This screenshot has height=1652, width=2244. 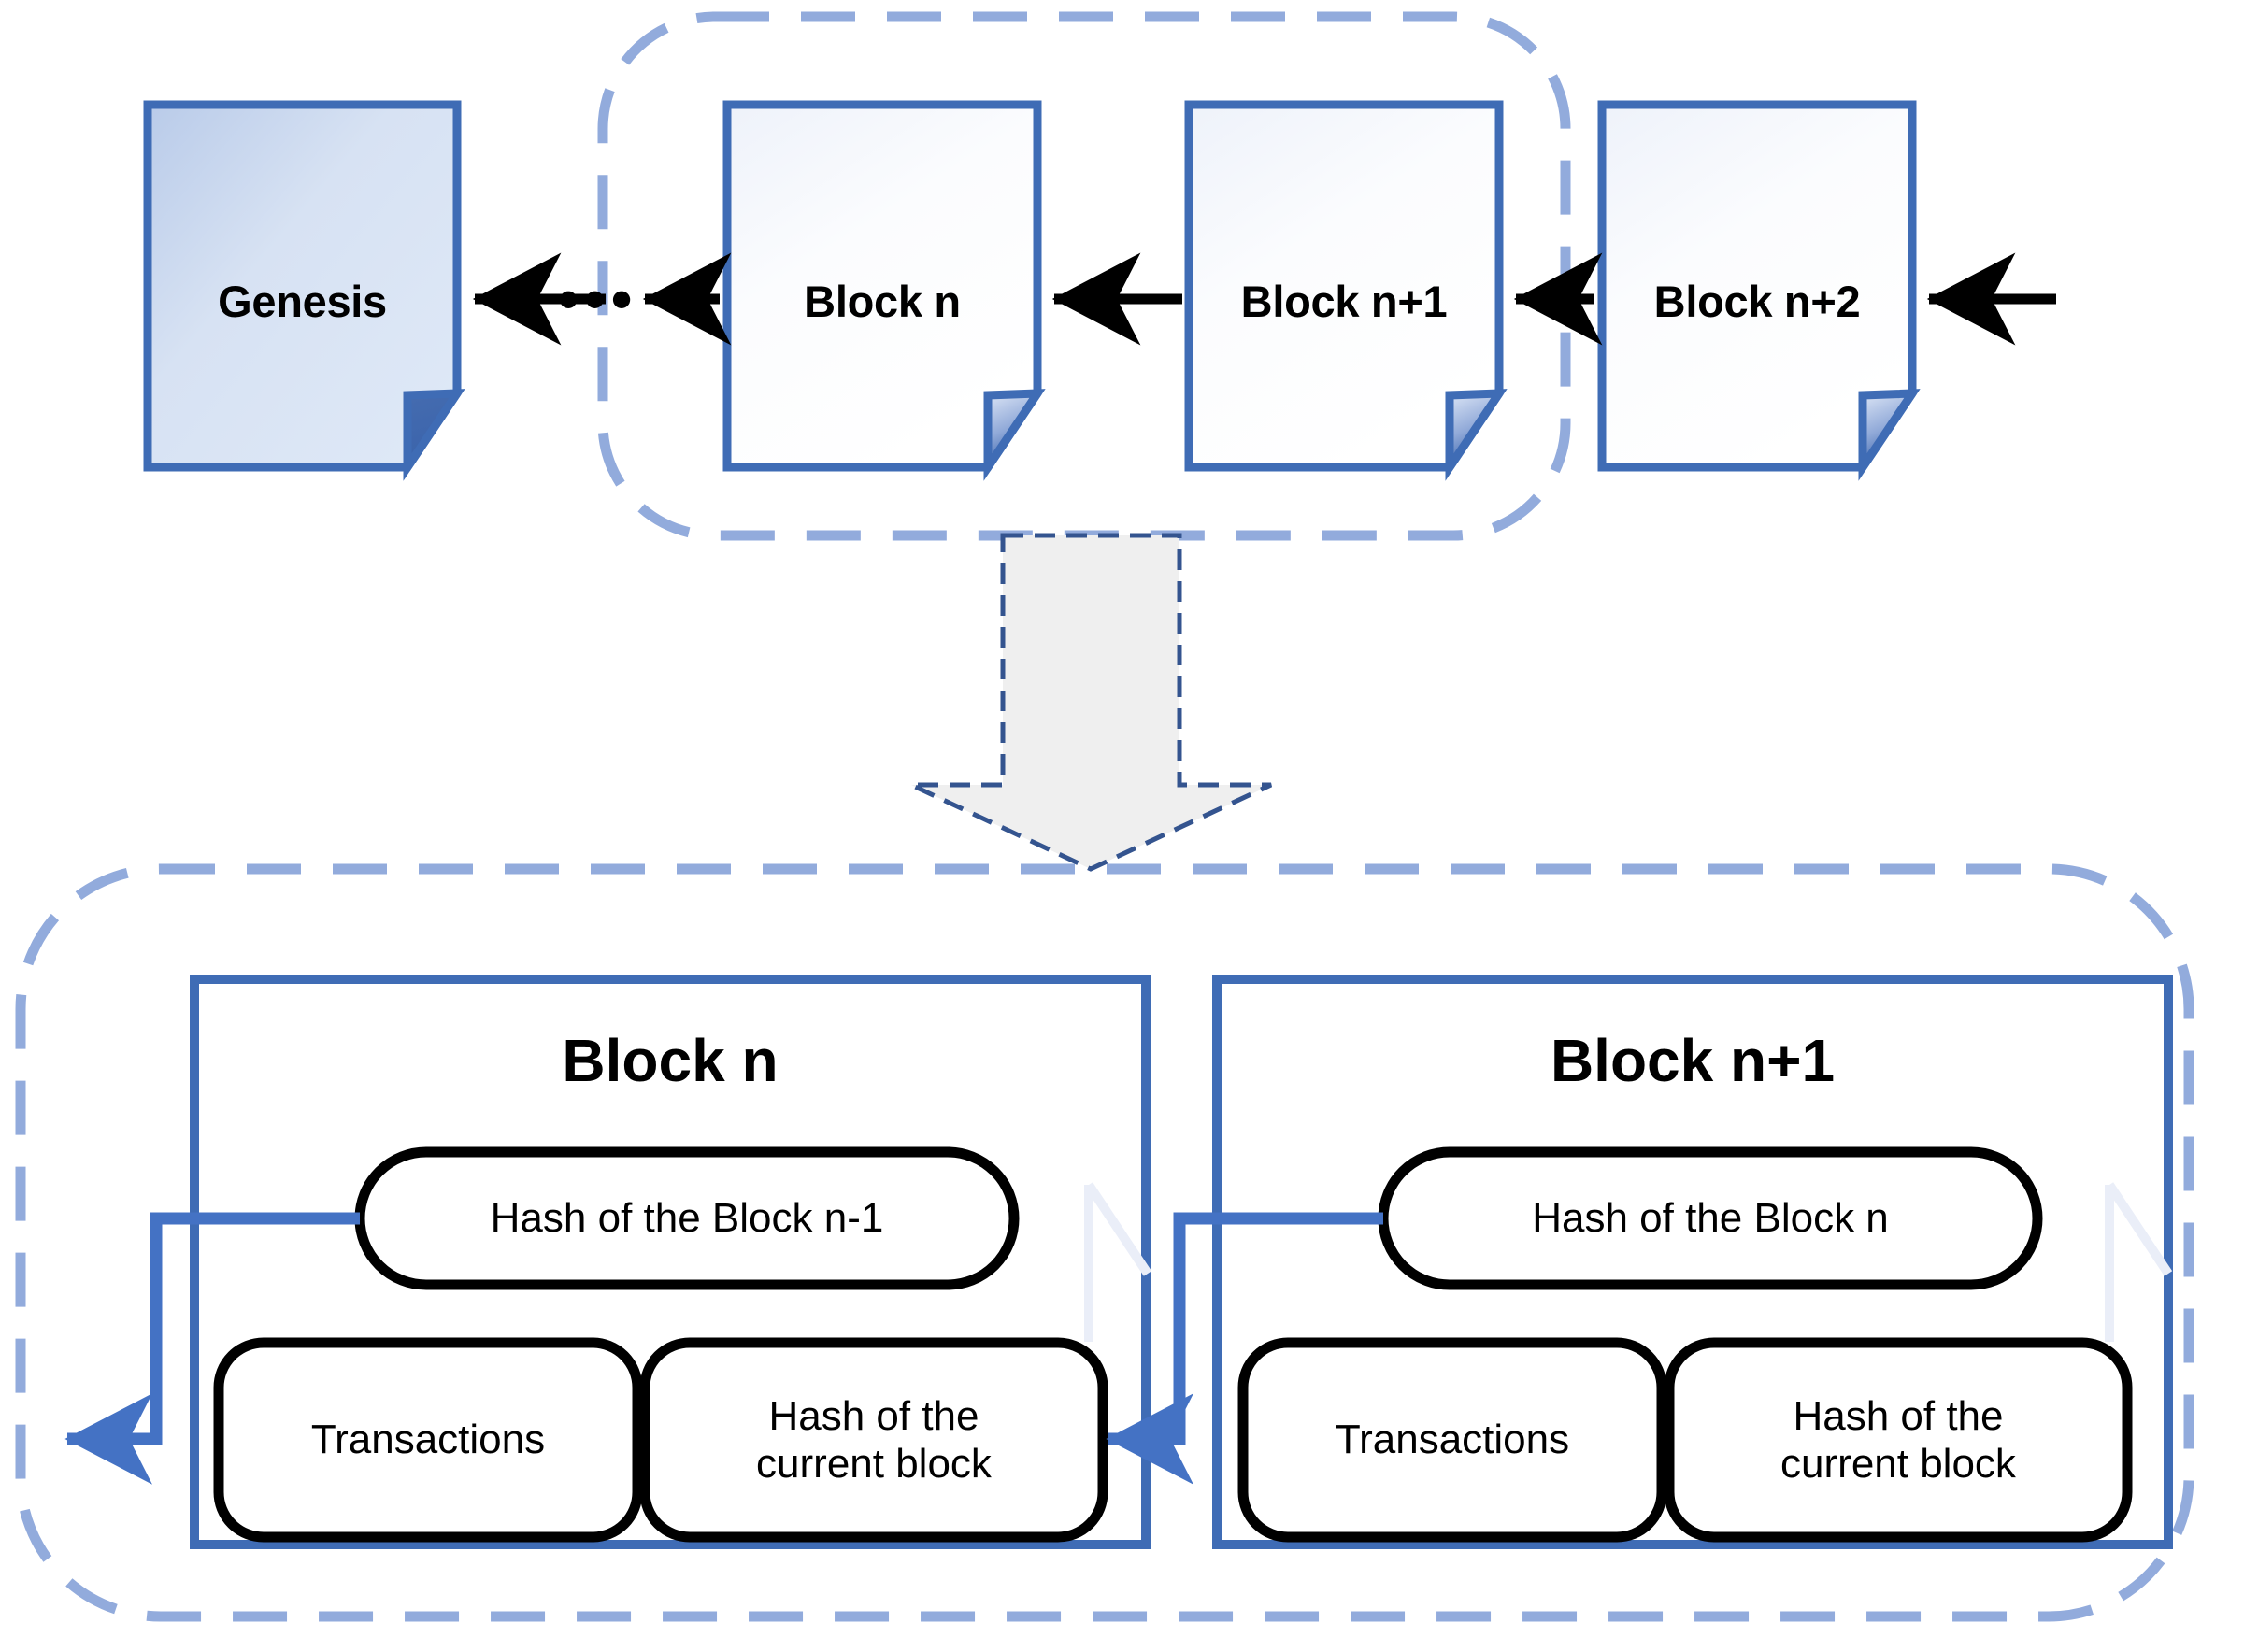 What do you see at coordinates (1693, 1060) in the screenshot?
I see `detail-title-block-n-plus-1: Block n+1` at bounding box center [1693, 1060].